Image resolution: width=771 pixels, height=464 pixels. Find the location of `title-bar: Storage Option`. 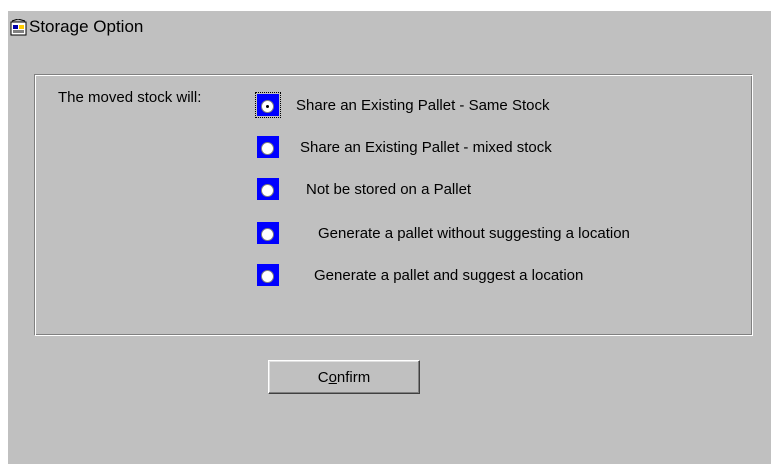

title-bar: Storage Option is located at coordinates (75, 27).